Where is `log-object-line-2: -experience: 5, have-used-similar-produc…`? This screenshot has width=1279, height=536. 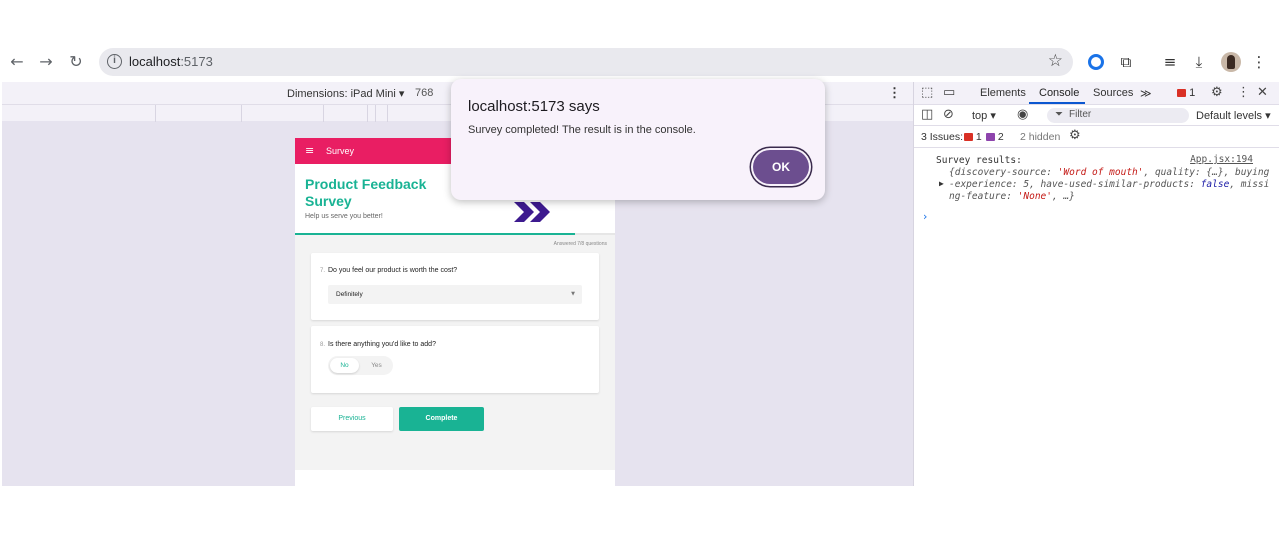 log-object-line-2: -experience: 5, have-used-similar-produc… is located at coordinates (1109, 184).